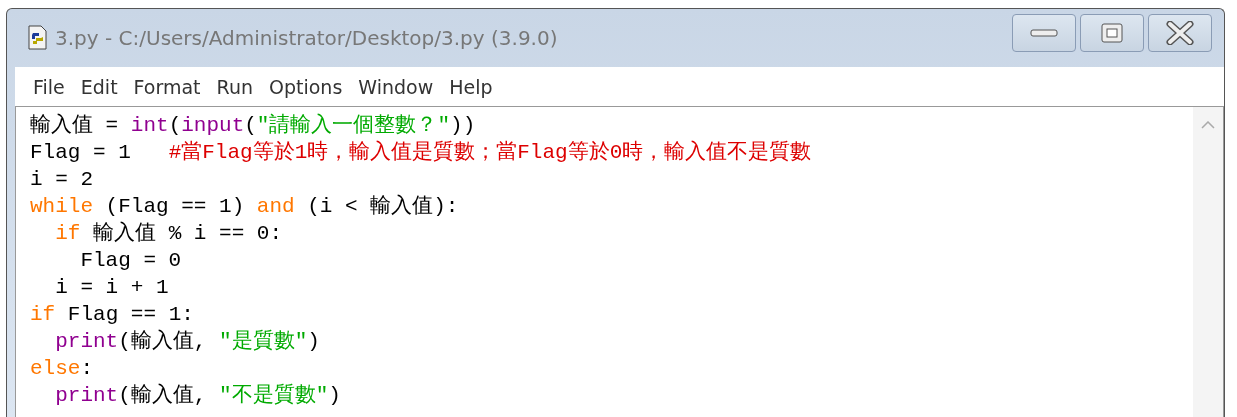 This screenshot has height=417, width=1237. Describe the element at coordinates (38, 38) in the screenshot. I see `python-file-icon` at that location.